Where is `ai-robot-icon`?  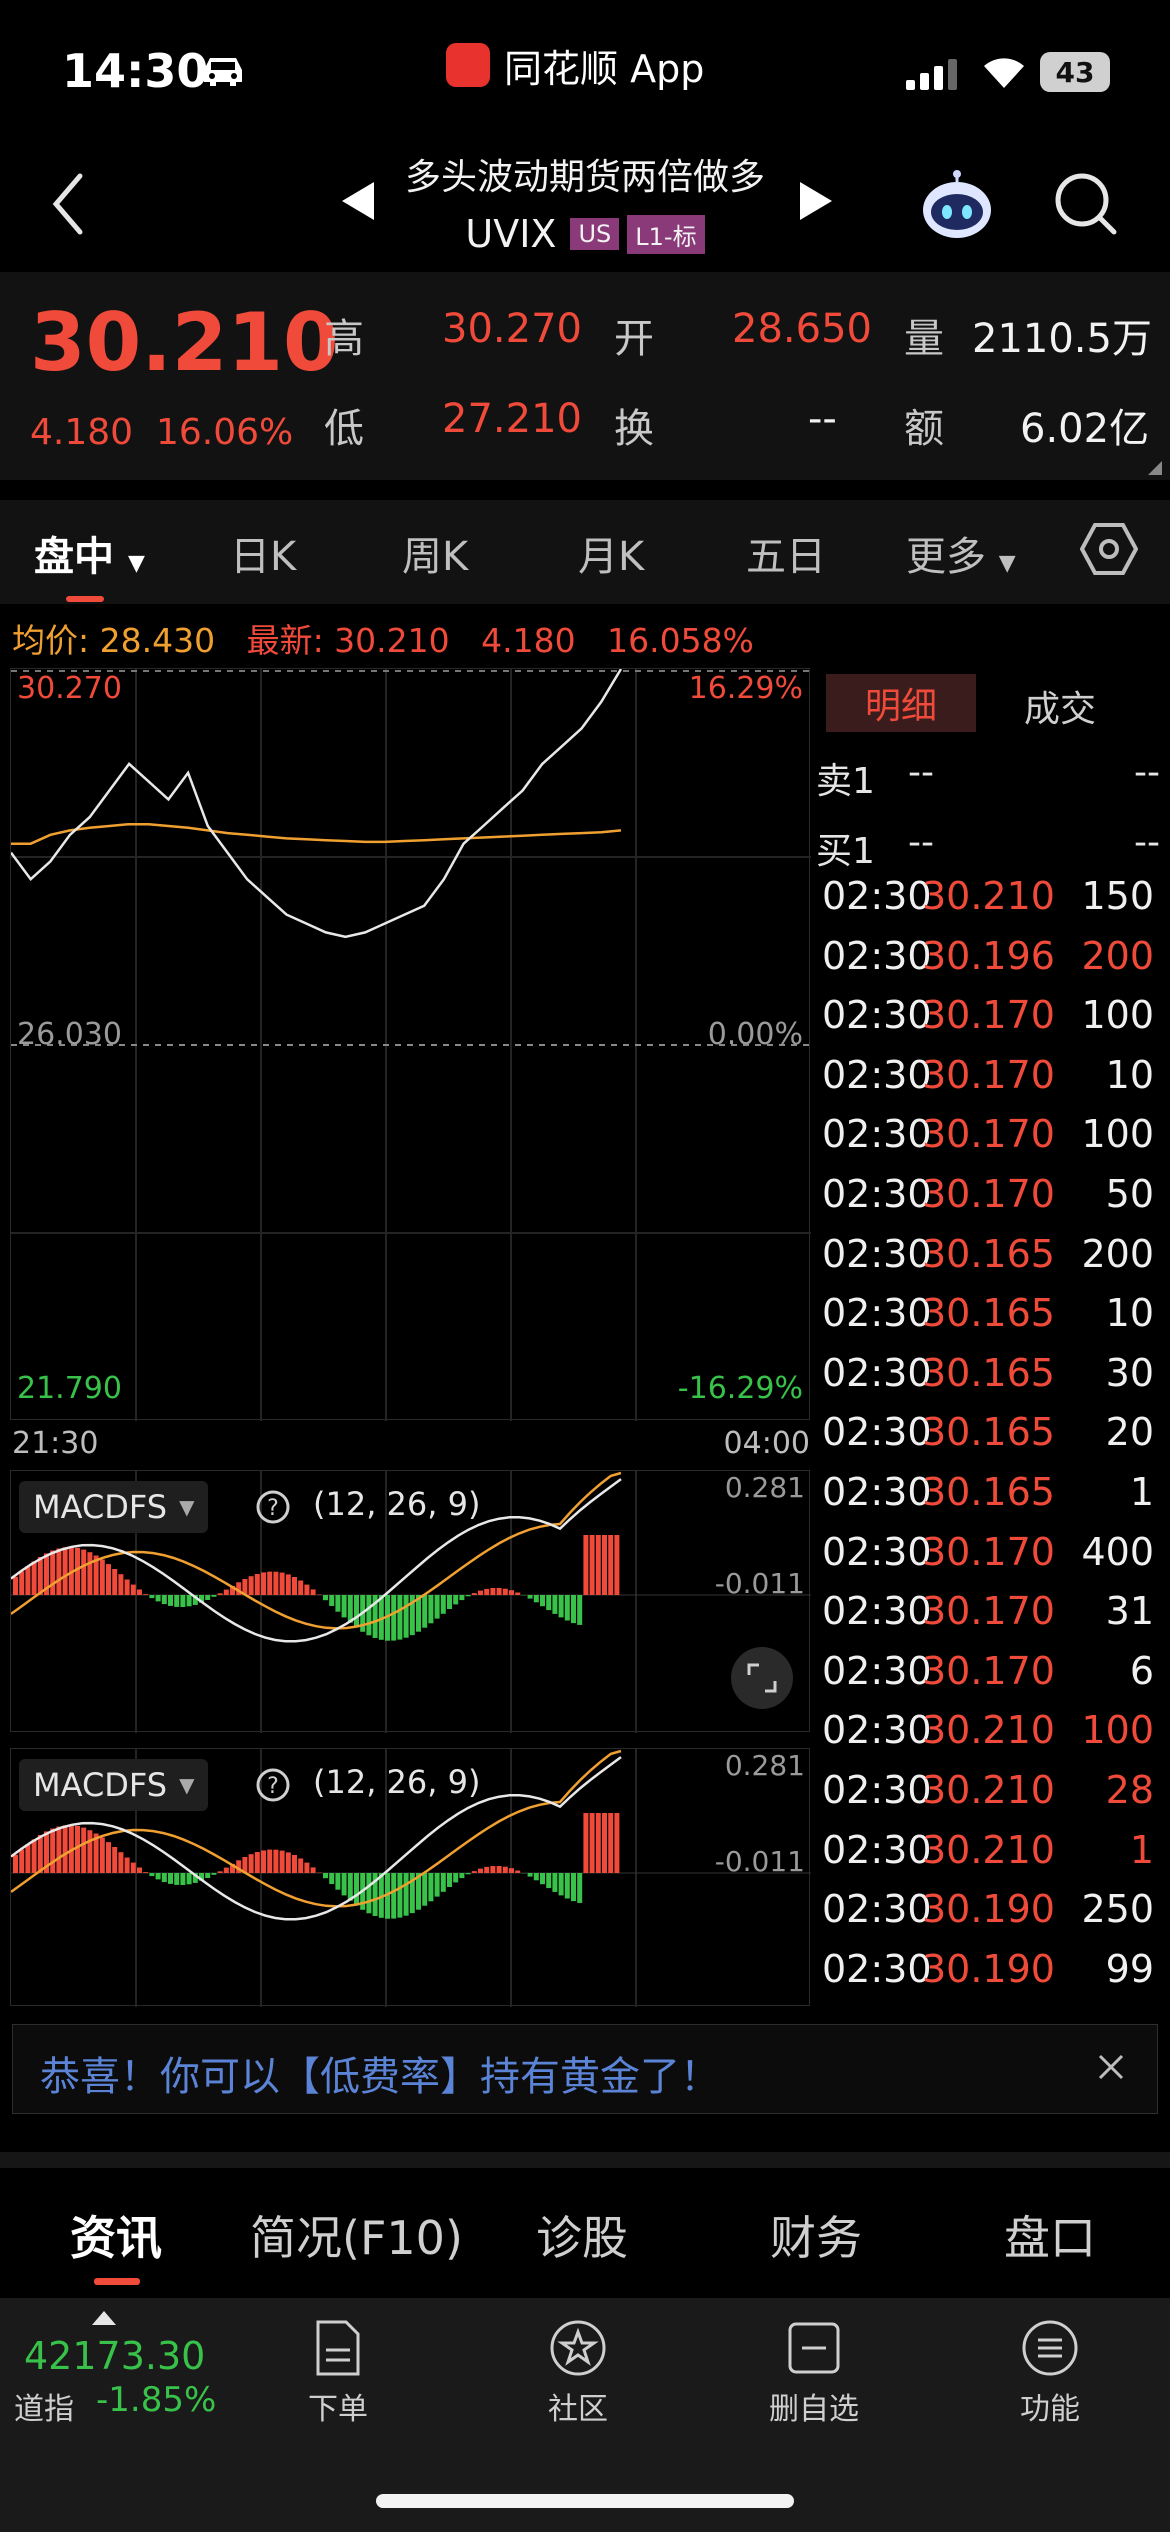
ai-robot-icon is located at coordinates (957, 208).